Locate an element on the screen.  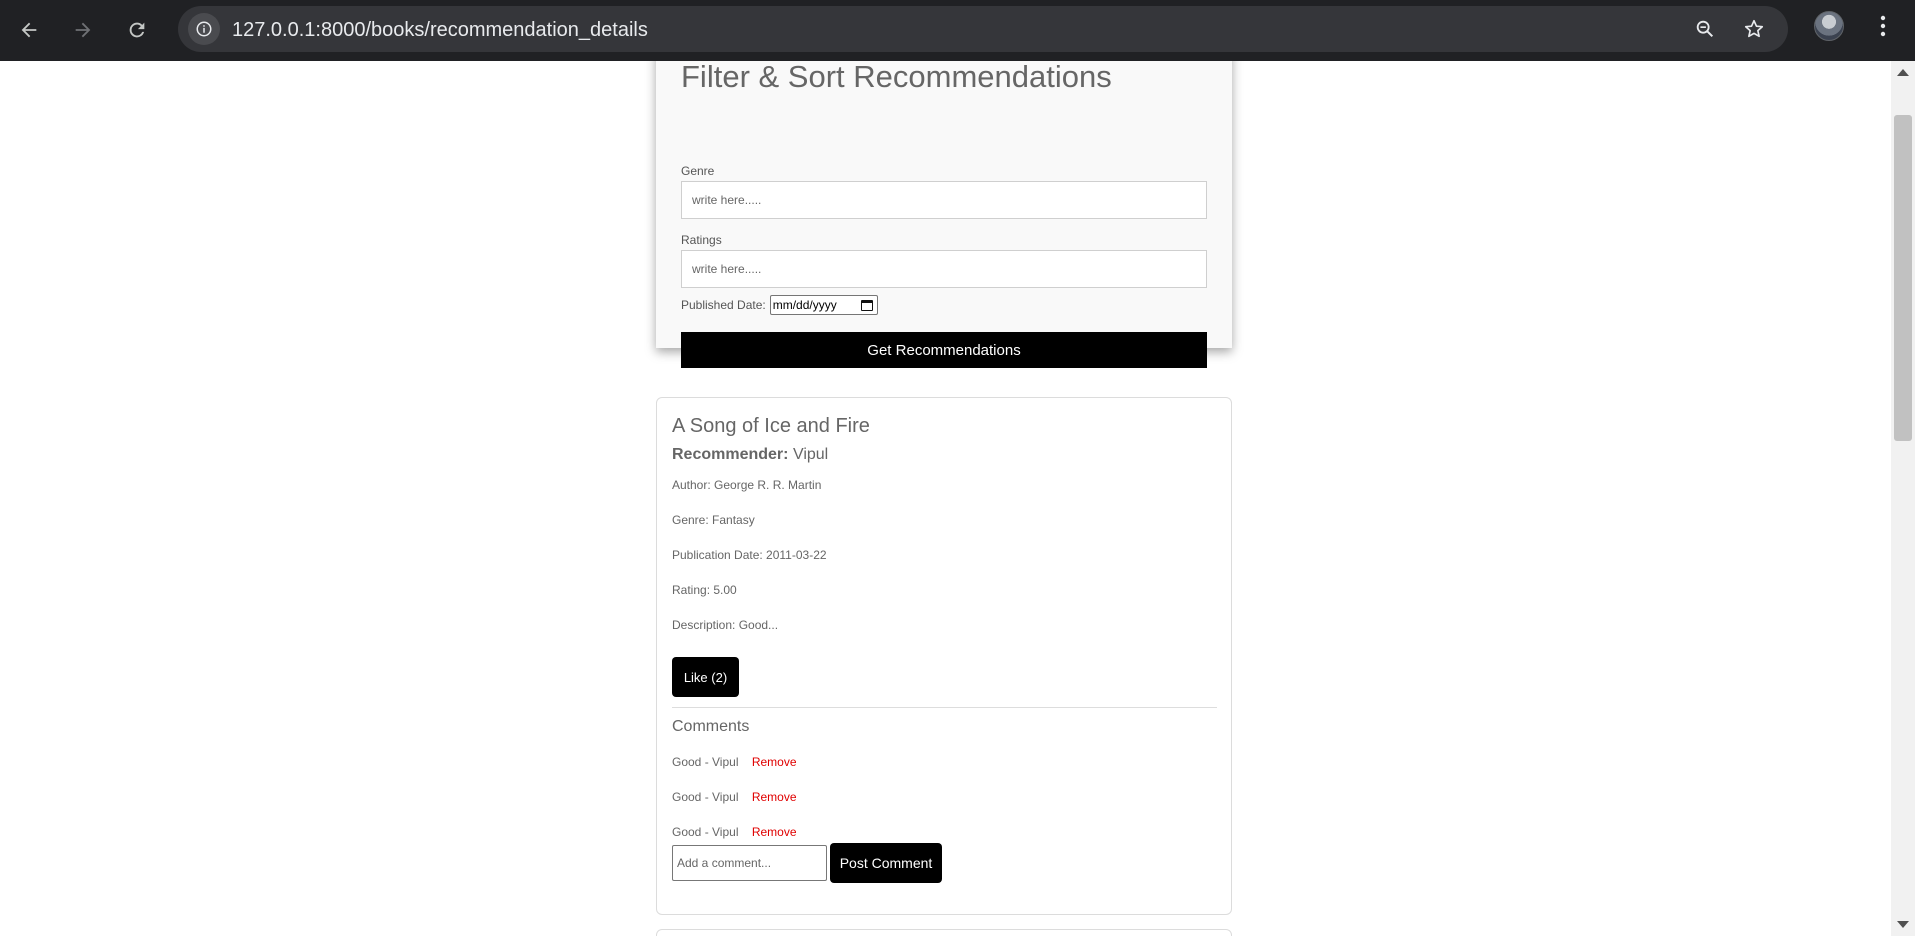
date-placeholder: mm/dd/yyyy is located at coordinates (804, 305).